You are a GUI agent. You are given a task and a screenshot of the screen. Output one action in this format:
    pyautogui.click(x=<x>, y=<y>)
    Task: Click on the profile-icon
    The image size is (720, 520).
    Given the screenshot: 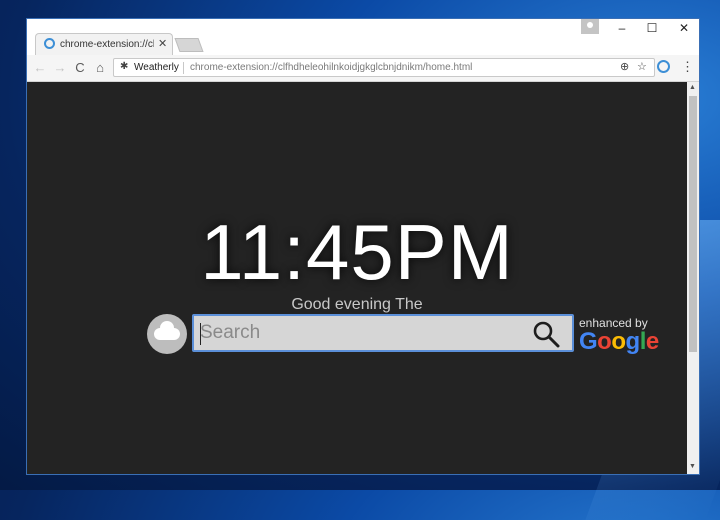 What is the action you would take?
    pyautogui.click(x=590, y=26)
    